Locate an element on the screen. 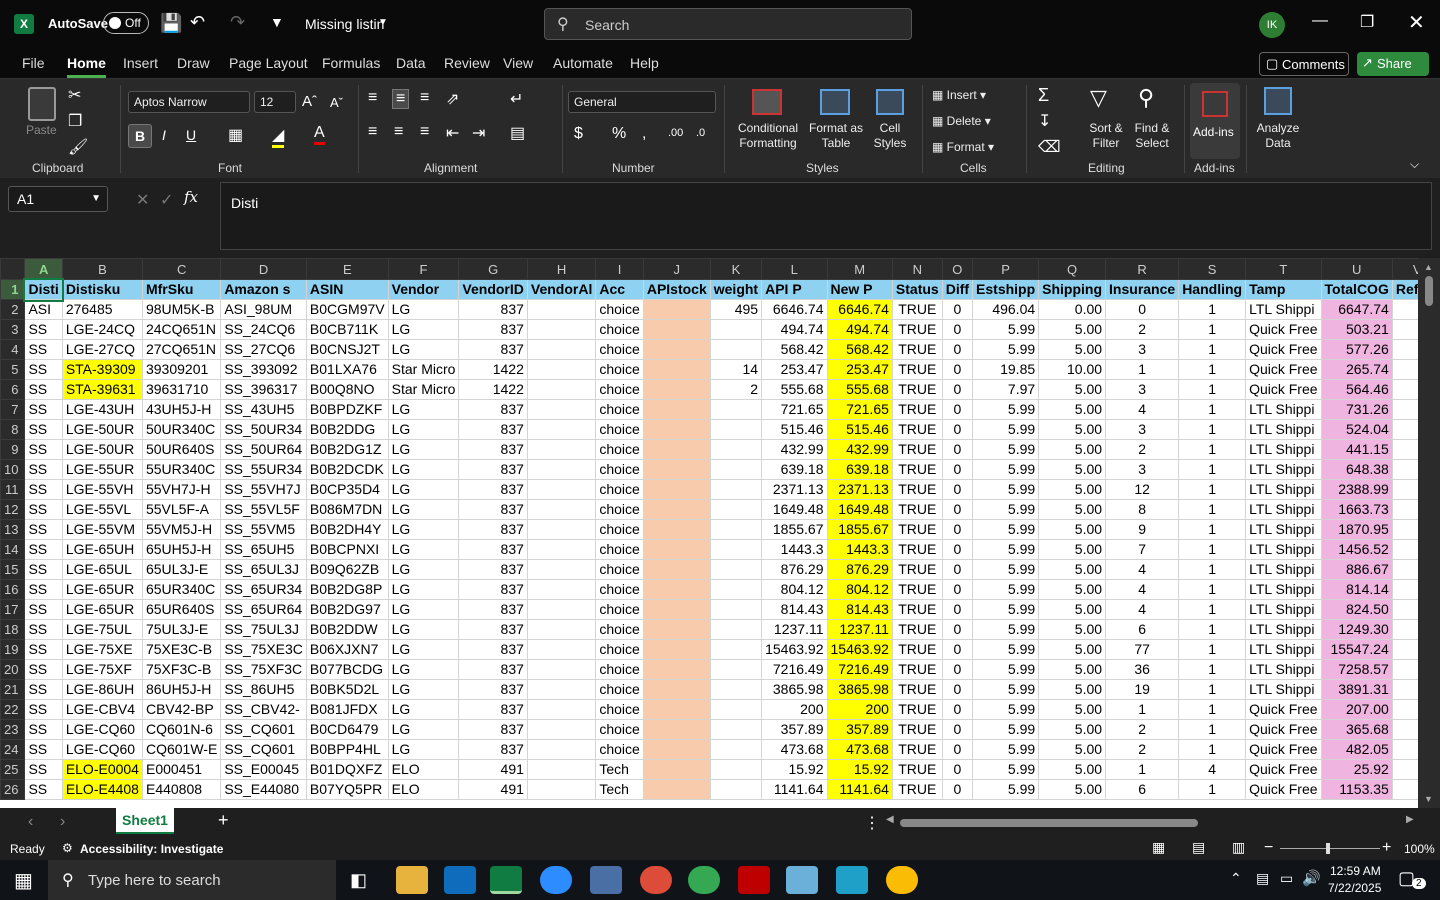 The image size is (1440, 900). cell: SS_55VH7J is located at coordinates (263, 489).